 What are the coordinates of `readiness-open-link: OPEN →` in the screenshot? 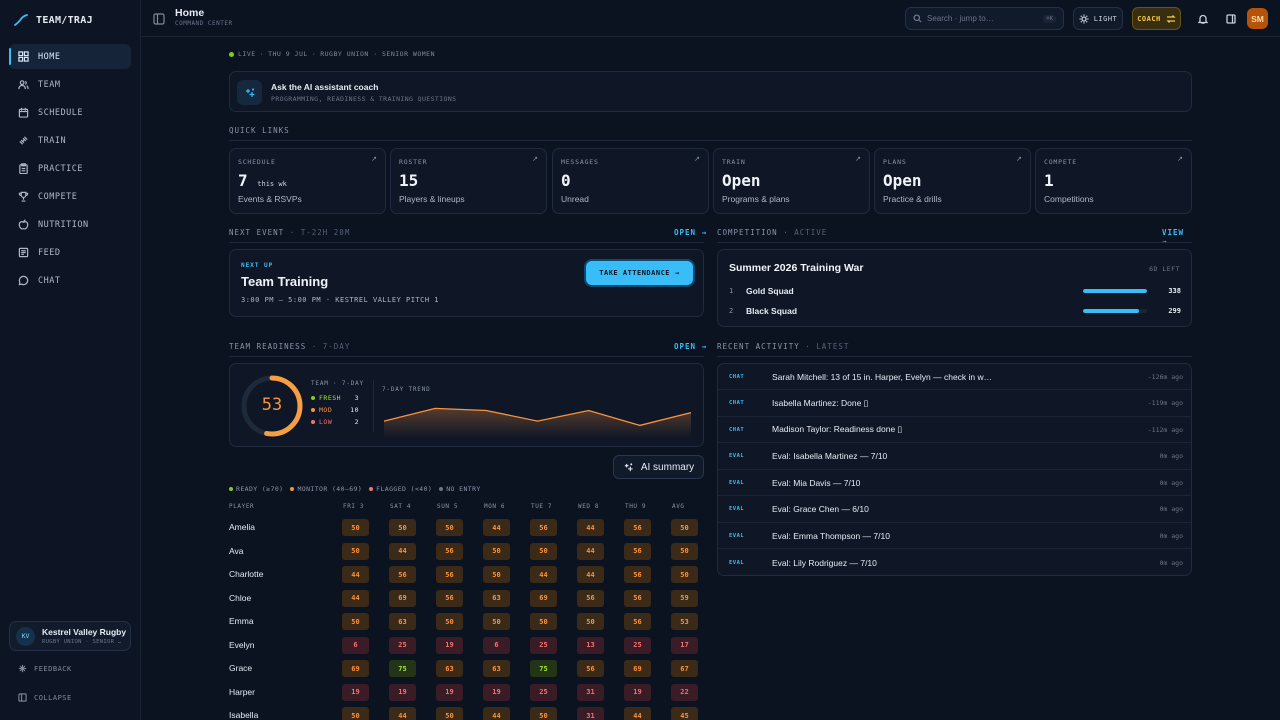 It's located at (690, 346).